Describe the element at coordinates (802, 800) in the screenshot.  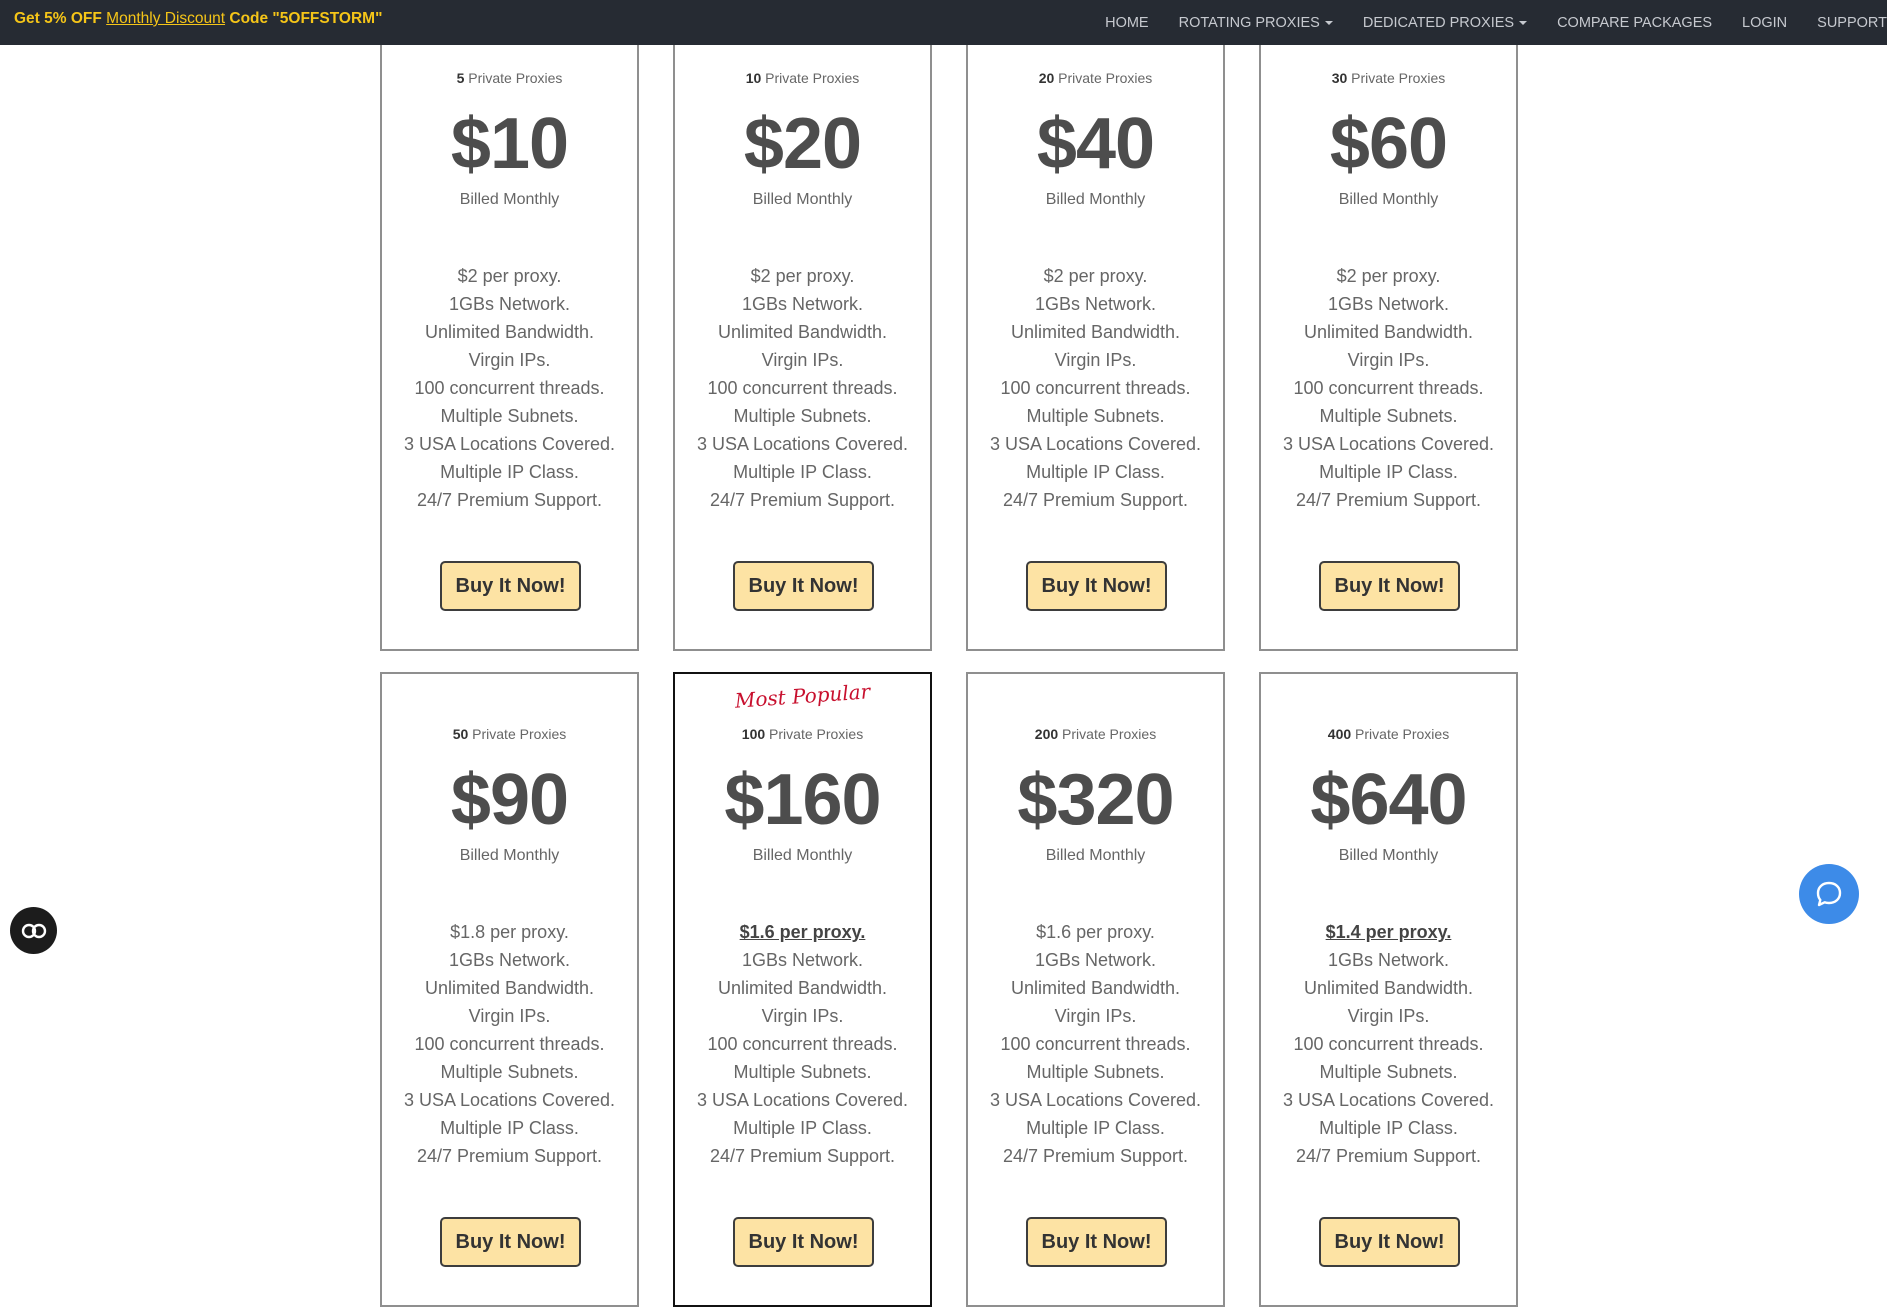
I see `plan-price: $160` at that location.